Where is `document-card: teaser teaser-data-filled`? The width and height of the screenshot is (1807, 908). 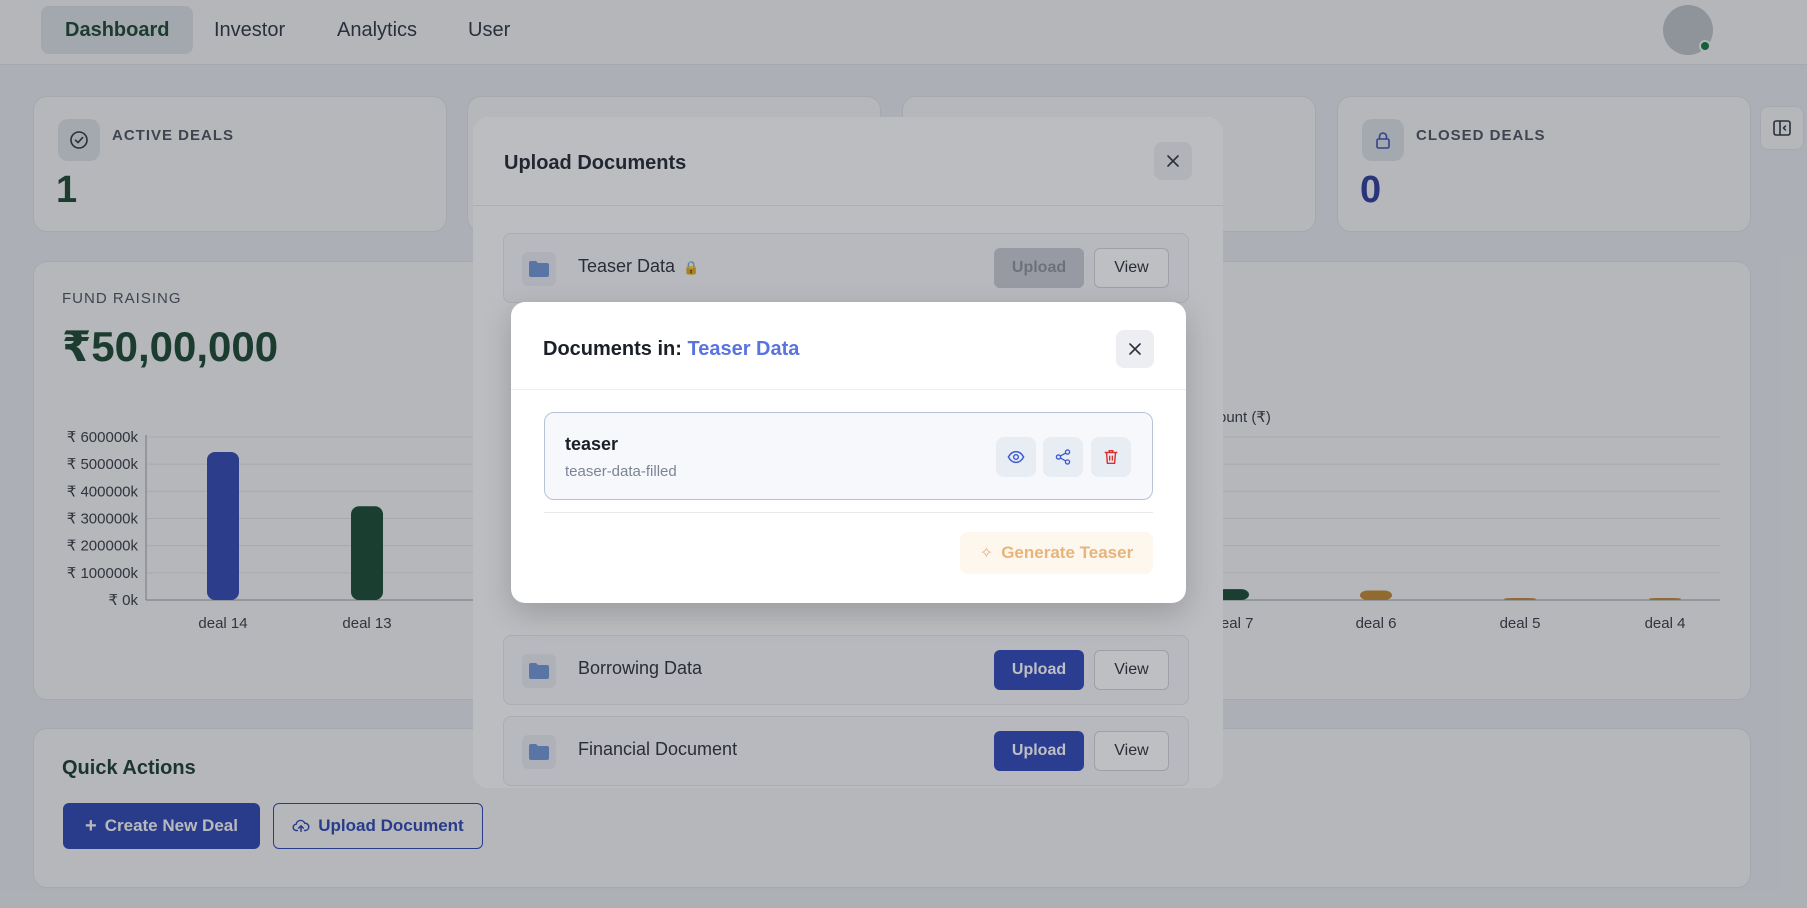
document-card: teaser teaser-data-filled is located at coordinates (848, 456).